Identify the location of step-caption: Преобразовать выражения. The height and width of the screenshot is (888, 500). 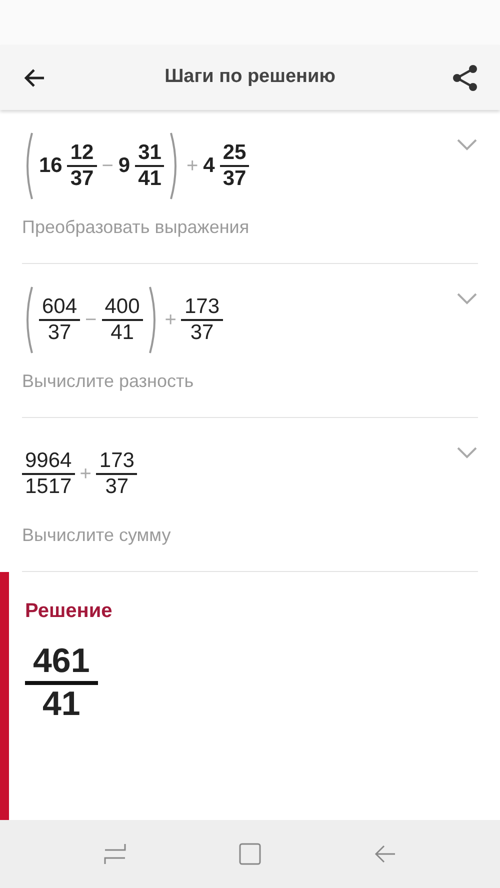
(136, 227).